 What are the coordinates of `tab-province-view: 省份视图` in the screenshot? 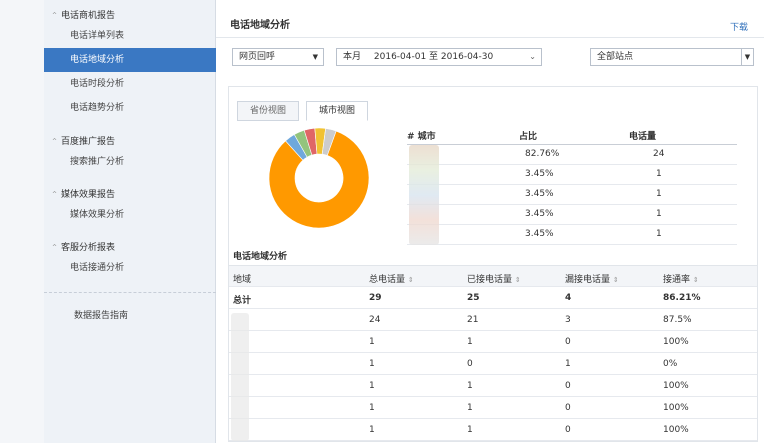 It's located at (268, 111).